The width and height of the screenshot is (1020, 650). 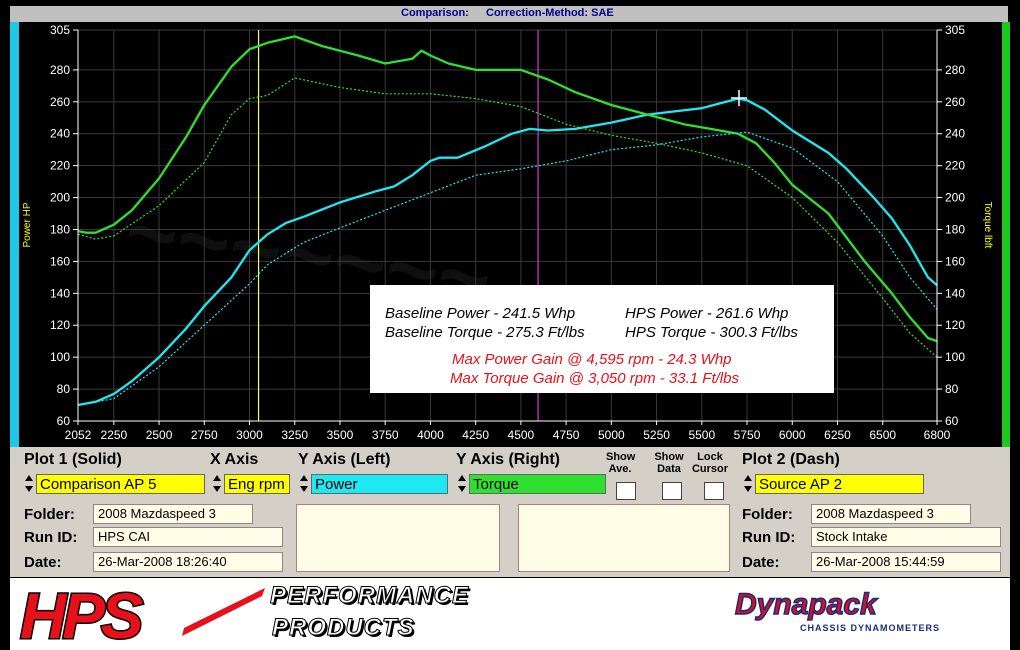 What do you see at coordinates (611, 435) in the screenshot?
I see `x-tick-label: 5000` at bounding box center [611, 435].